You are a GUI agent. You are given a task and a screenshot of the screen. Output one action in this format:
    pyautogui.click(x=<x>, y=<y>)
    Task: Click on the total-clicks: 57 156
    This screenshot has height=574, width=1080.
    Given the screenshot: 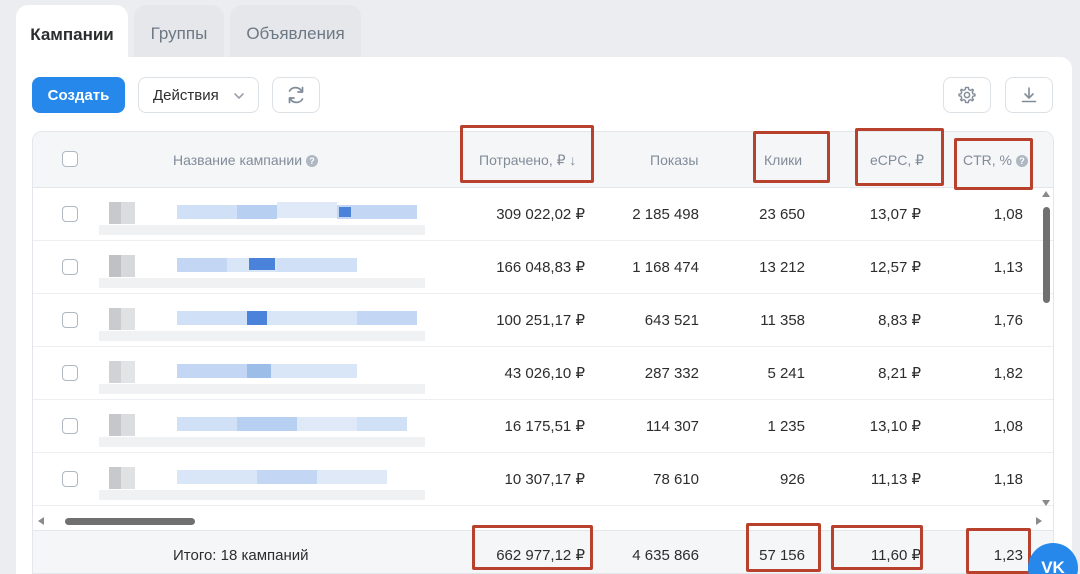 What is the action you would take?
    pyautogui.click(x=782, y=555)
    